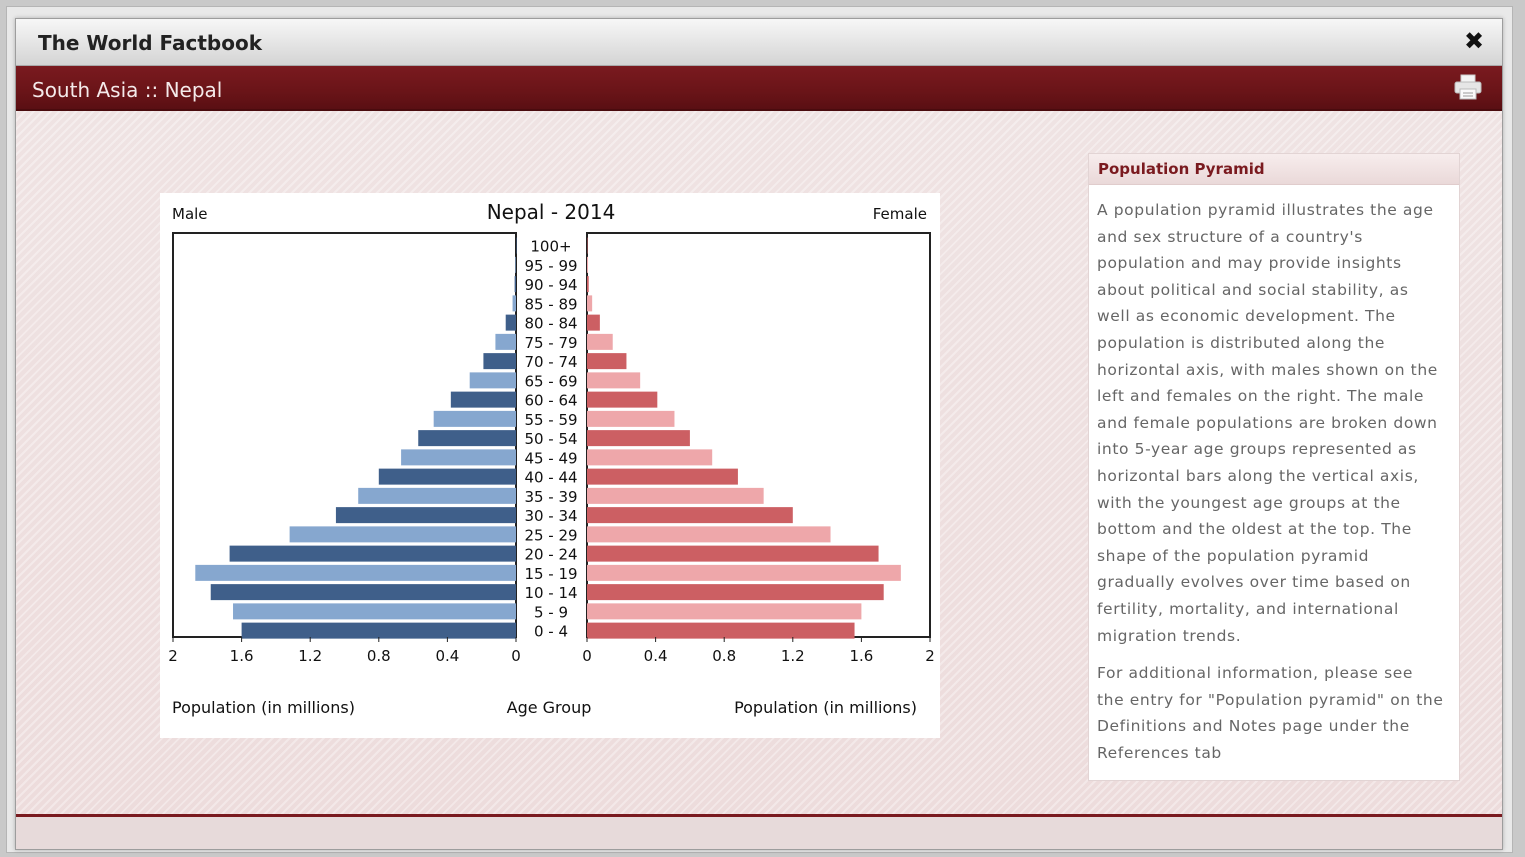 The height and width of the screenshot is (857, 1525). What do you see at coordinates (825, 707) in the screenshot?
I see `x-axis-label-right: Population (in millions)` at bounding box center [825, 707].